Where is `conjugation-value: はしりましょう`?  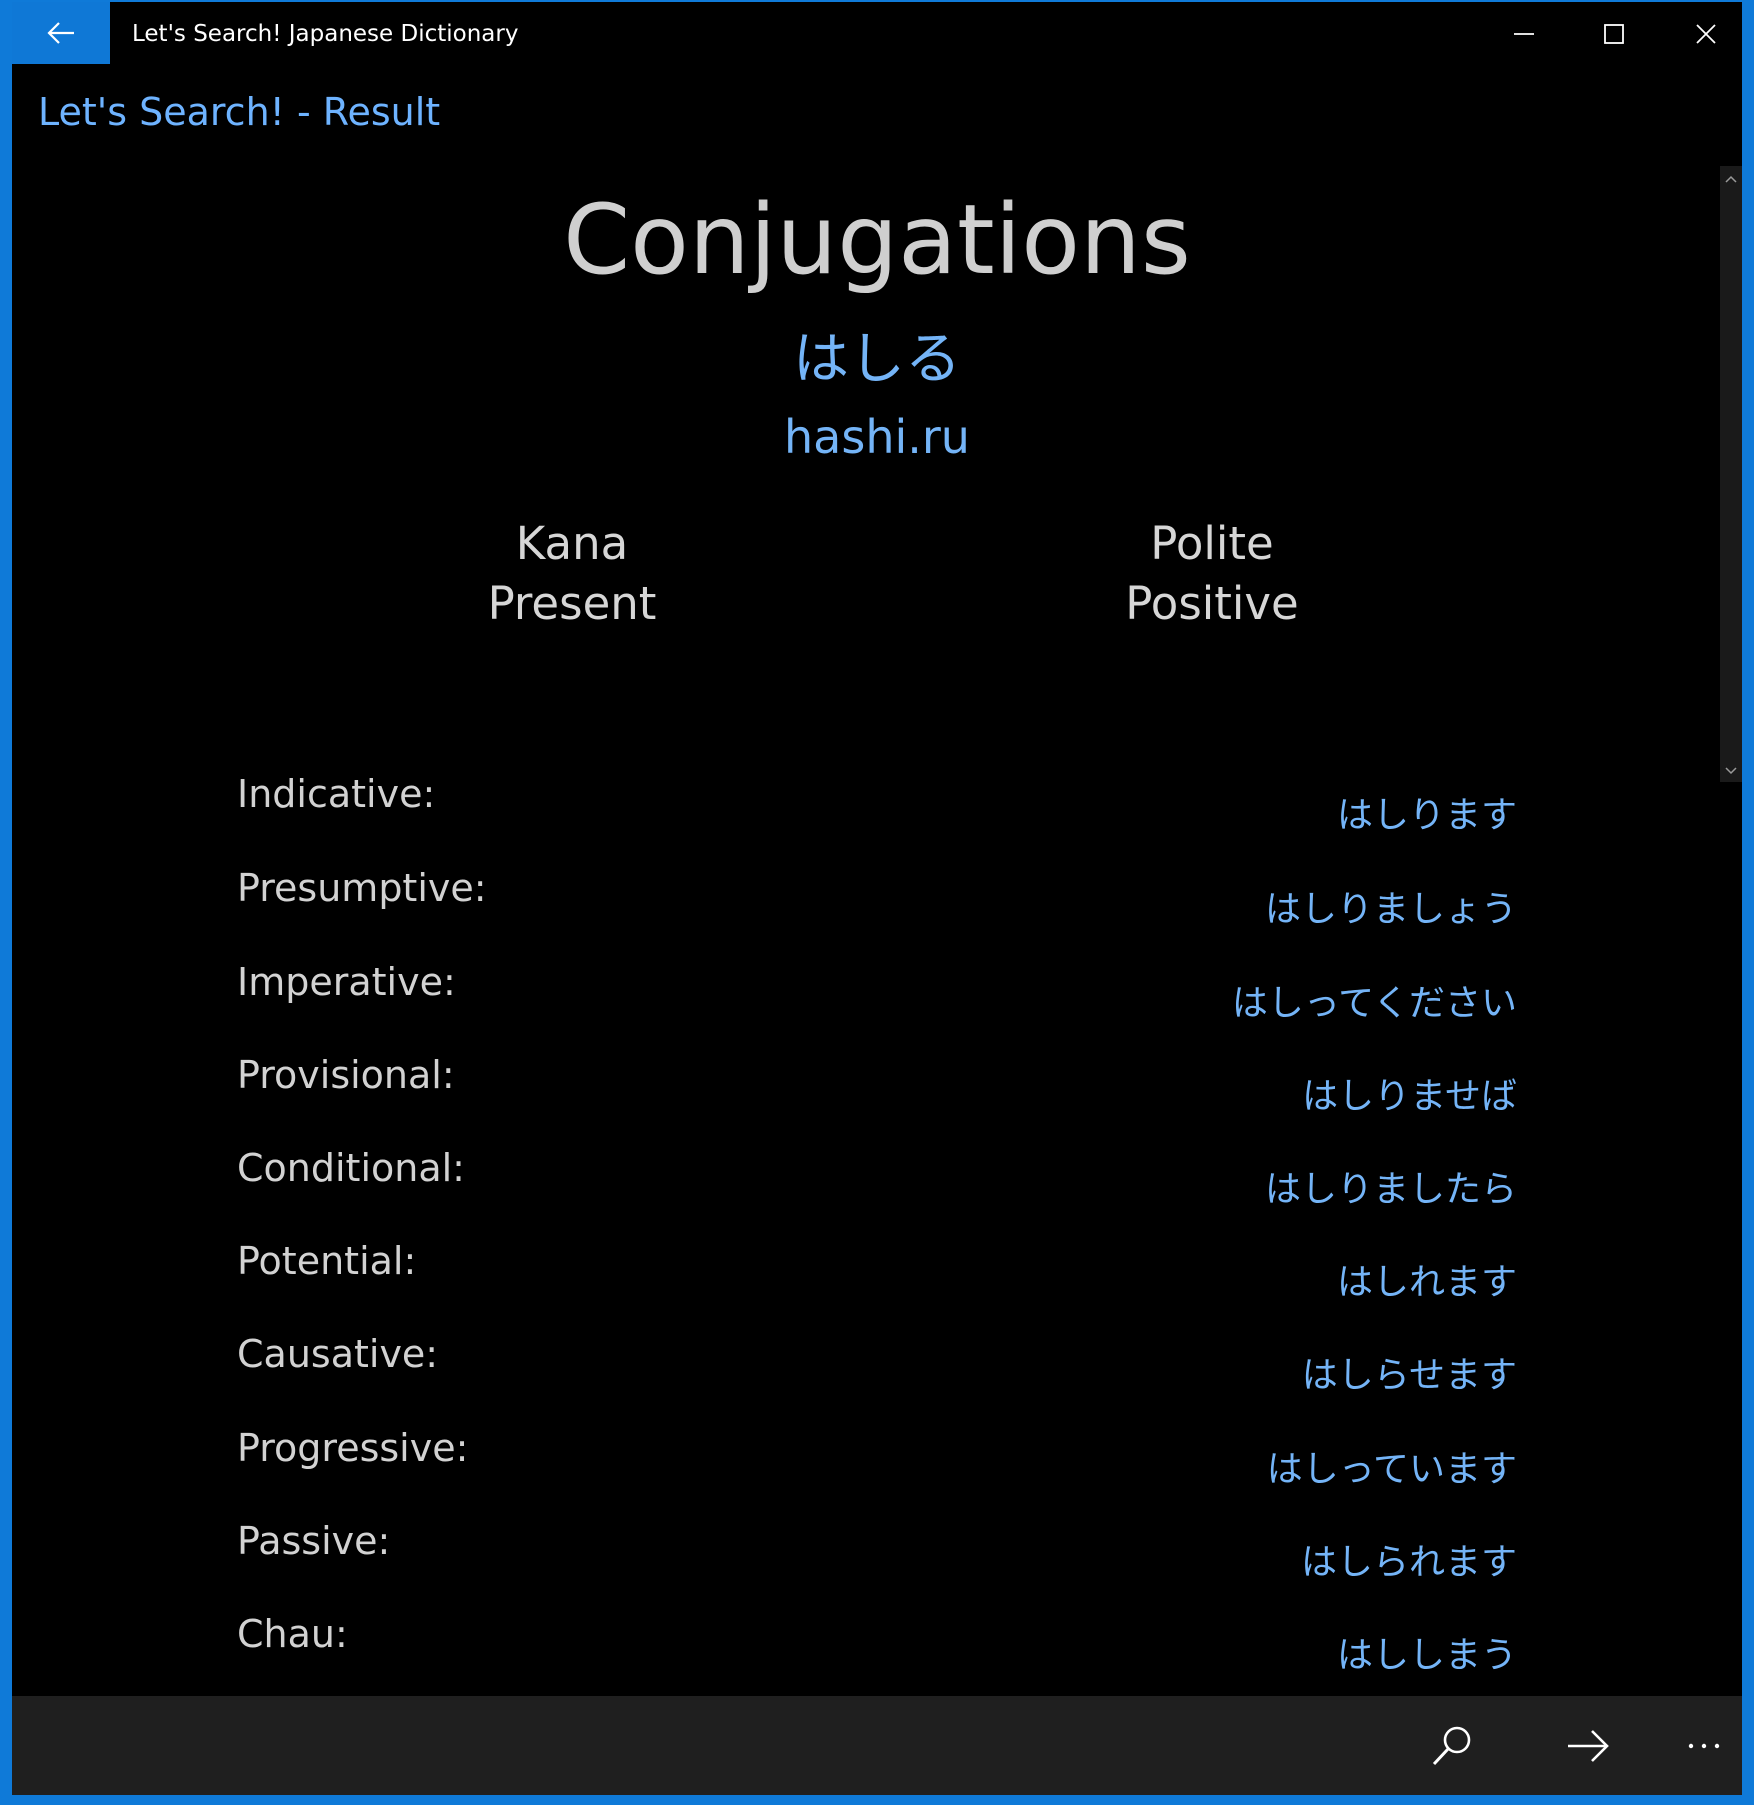 conjugation-value: はしりましょう is located at coordinates (1390, 909).